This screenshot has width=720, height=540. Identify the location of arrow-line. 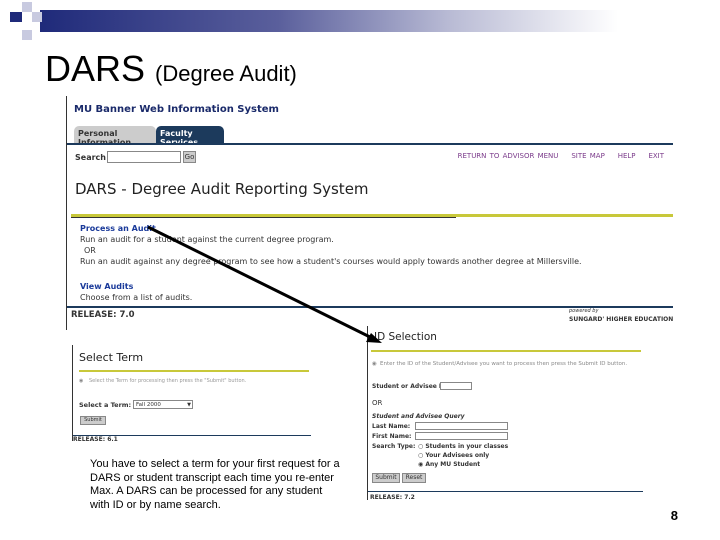
(260, 282).